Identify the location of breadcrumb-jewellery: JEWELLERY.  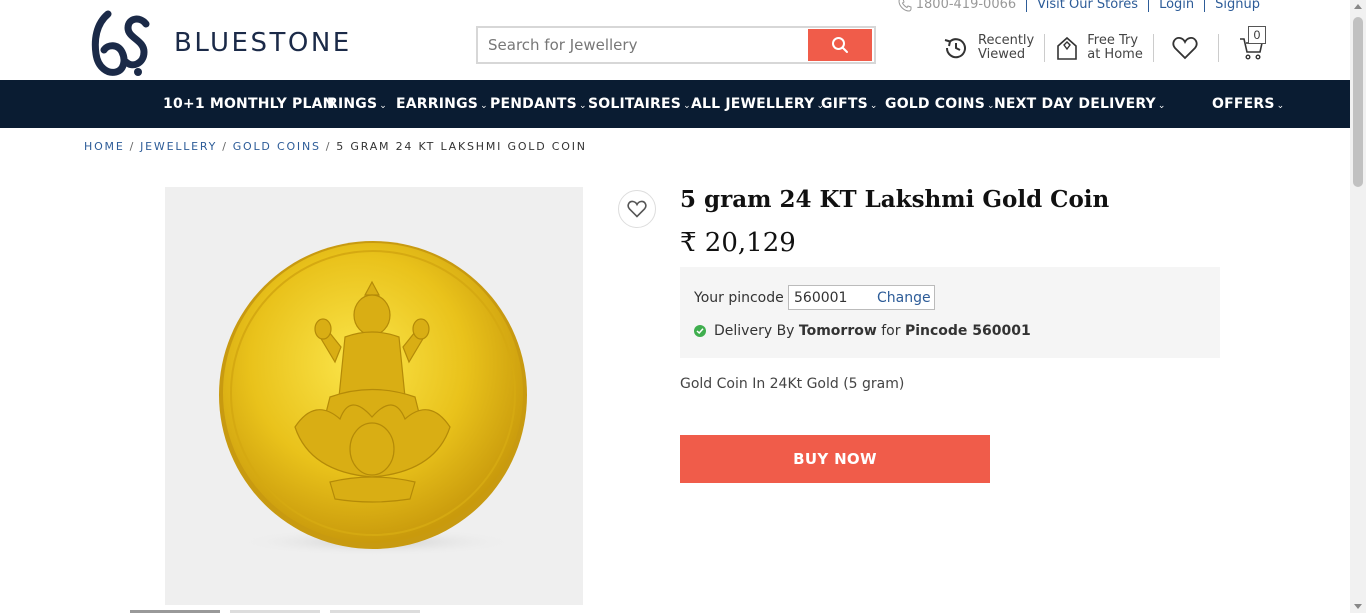
(178, 146).